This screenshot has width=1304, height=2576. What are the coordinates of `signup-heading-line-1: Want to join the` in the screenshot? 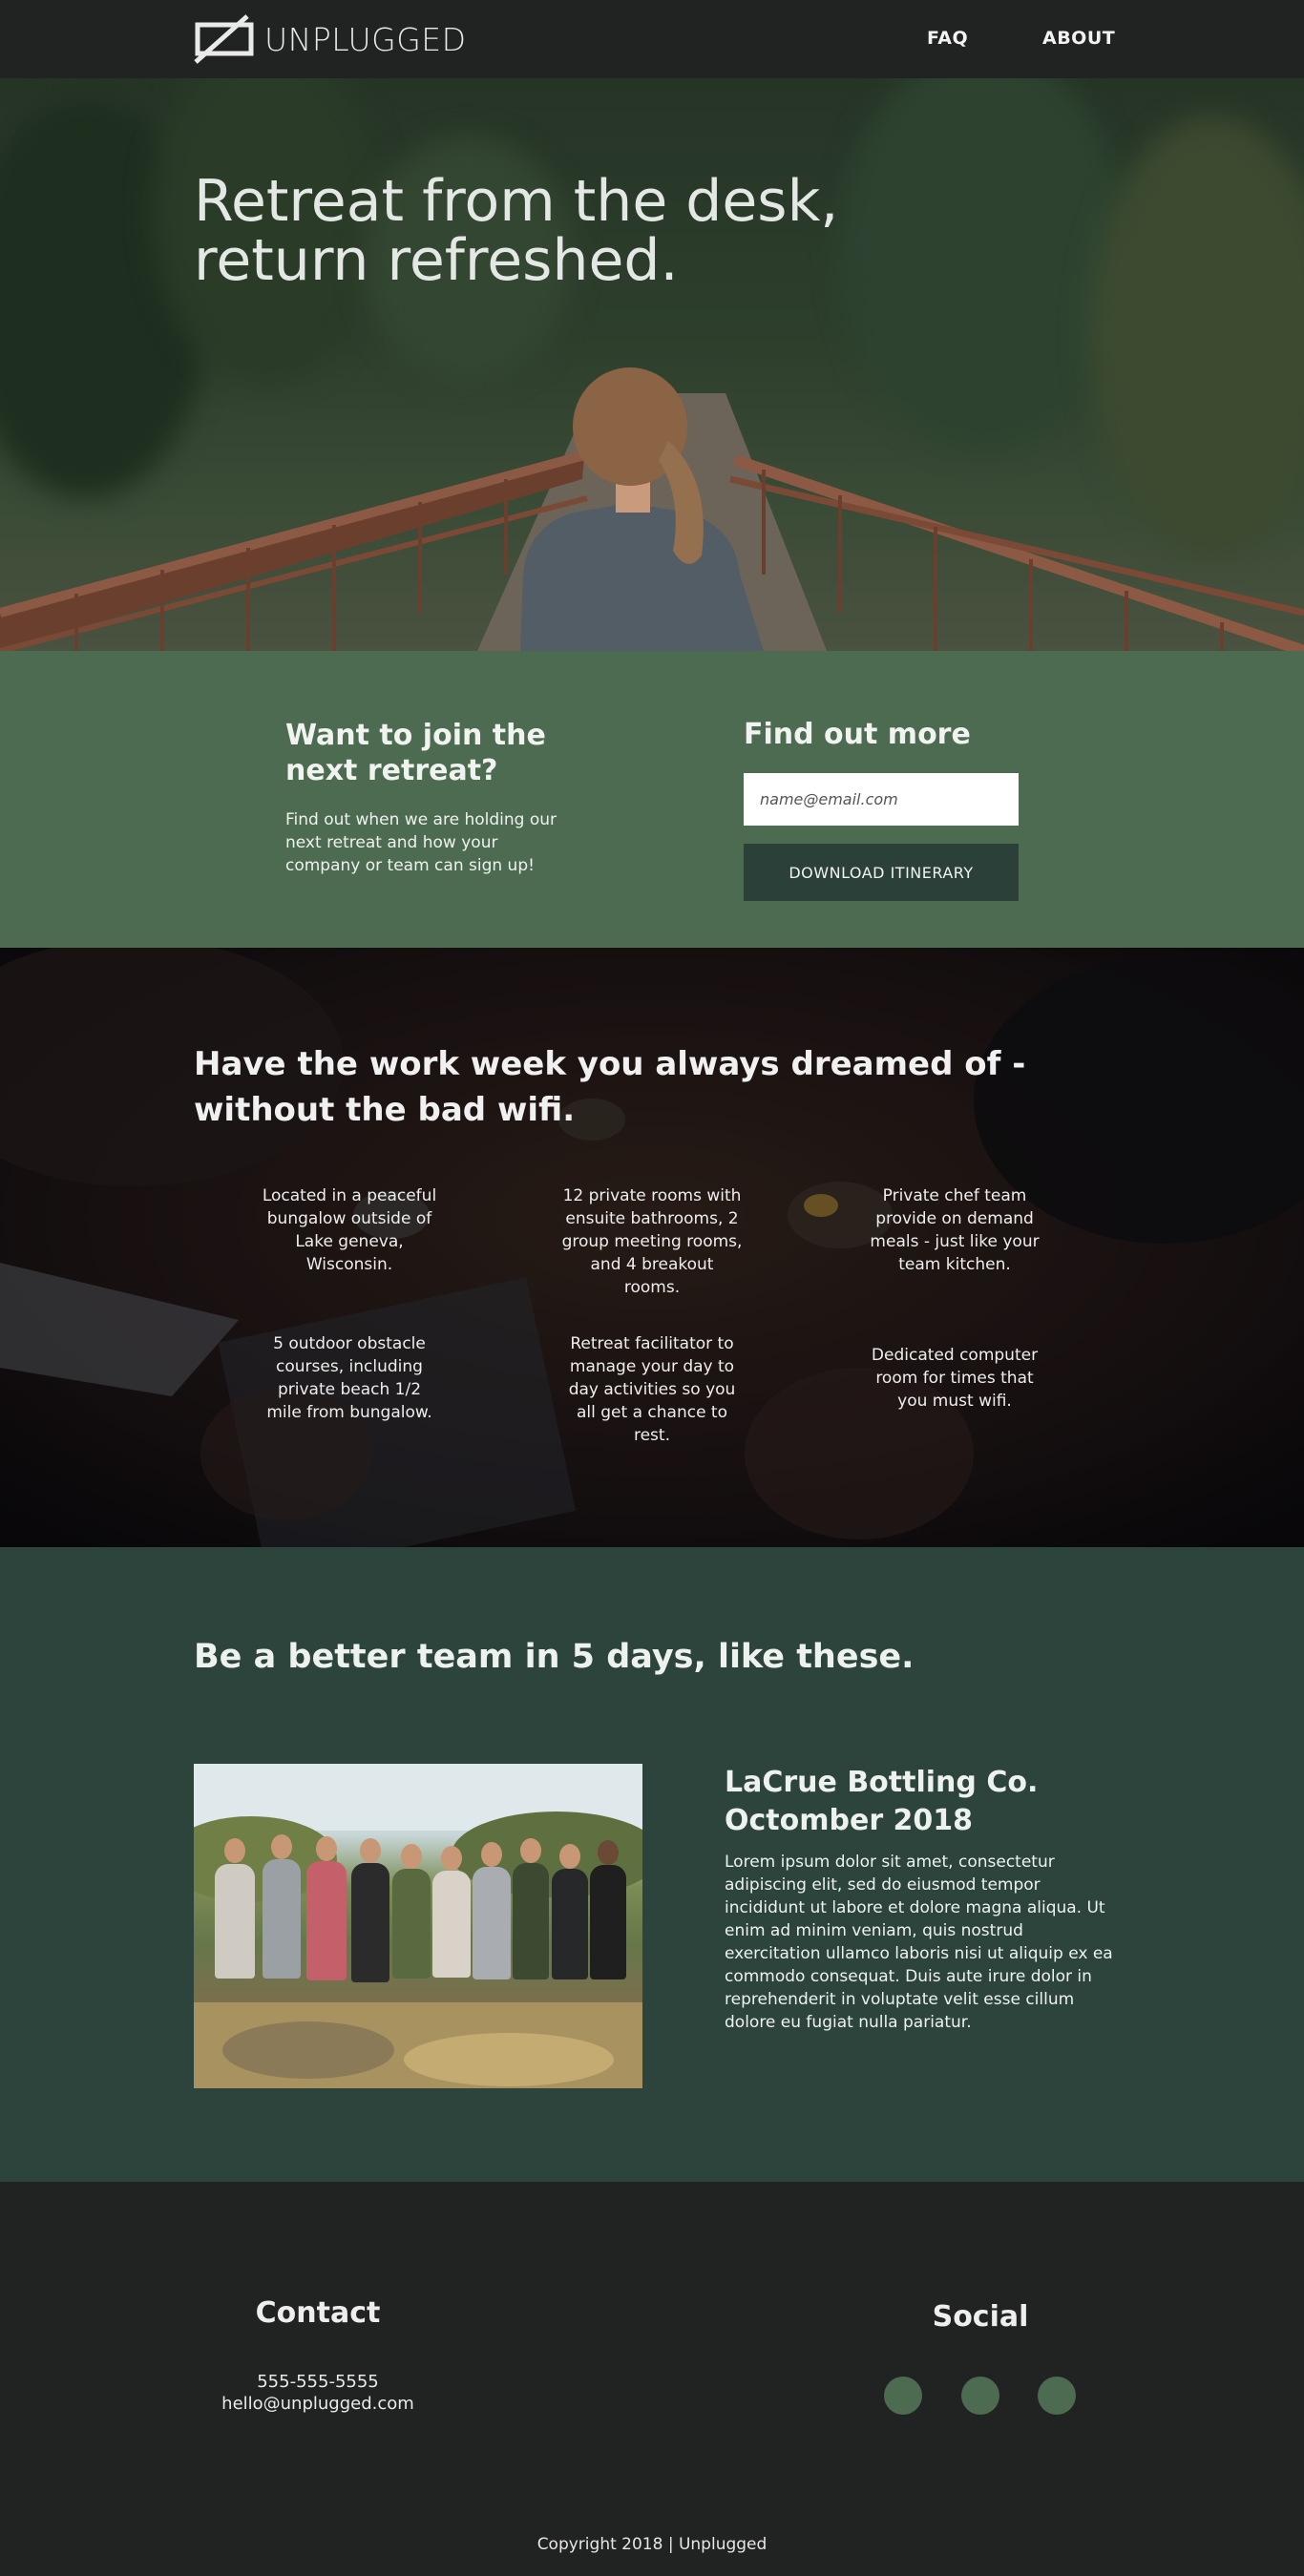 It's located at (415, 735).